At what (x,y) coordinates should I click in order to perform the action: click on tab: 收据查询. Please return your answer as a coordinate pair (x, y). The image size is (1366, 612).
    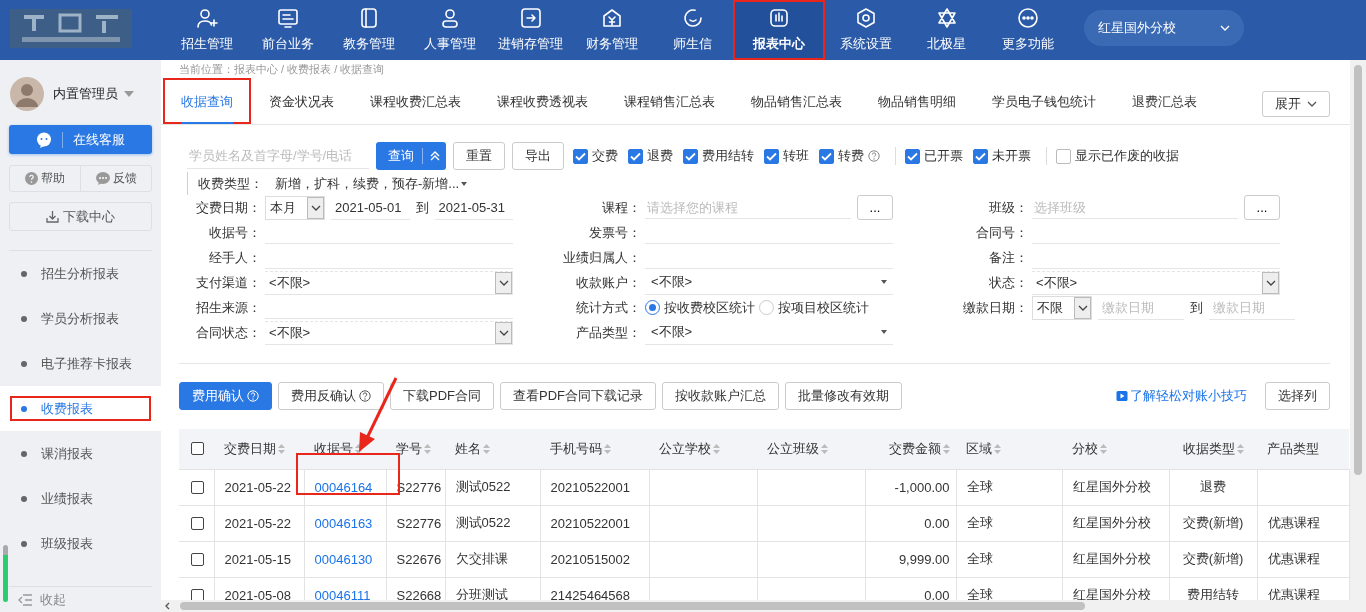
    Looking at the image, I should click on (207, 101).